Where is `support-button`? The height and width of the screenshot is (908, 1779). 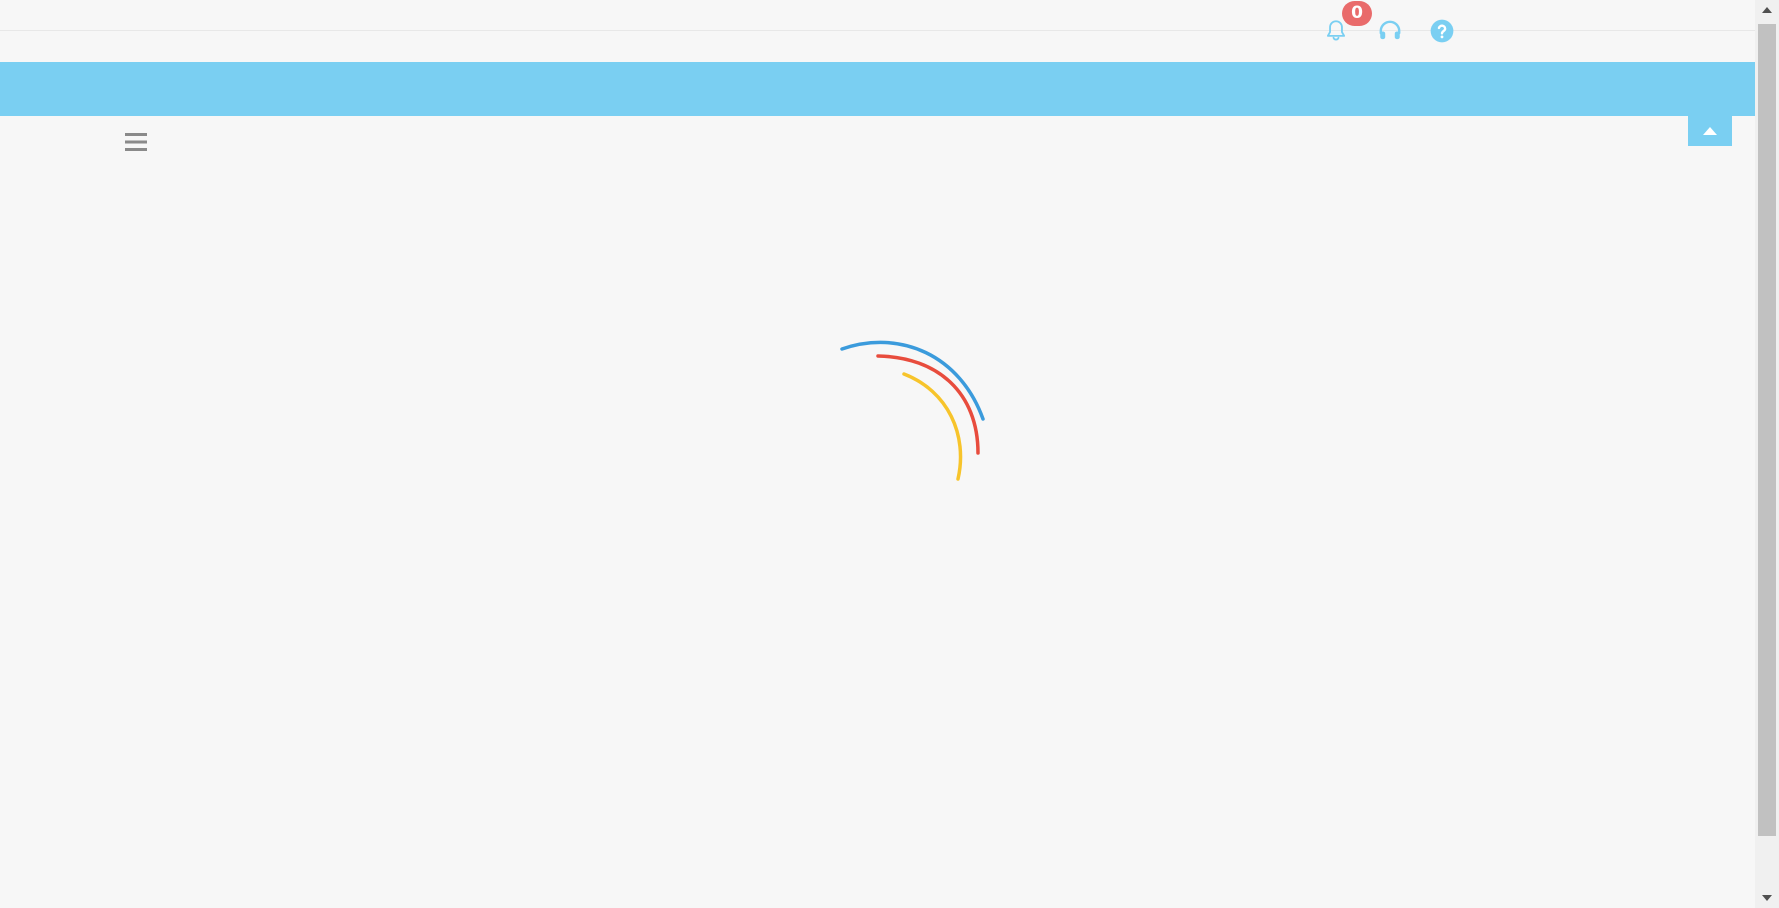 support-button is located at coordinates (1390, 31).